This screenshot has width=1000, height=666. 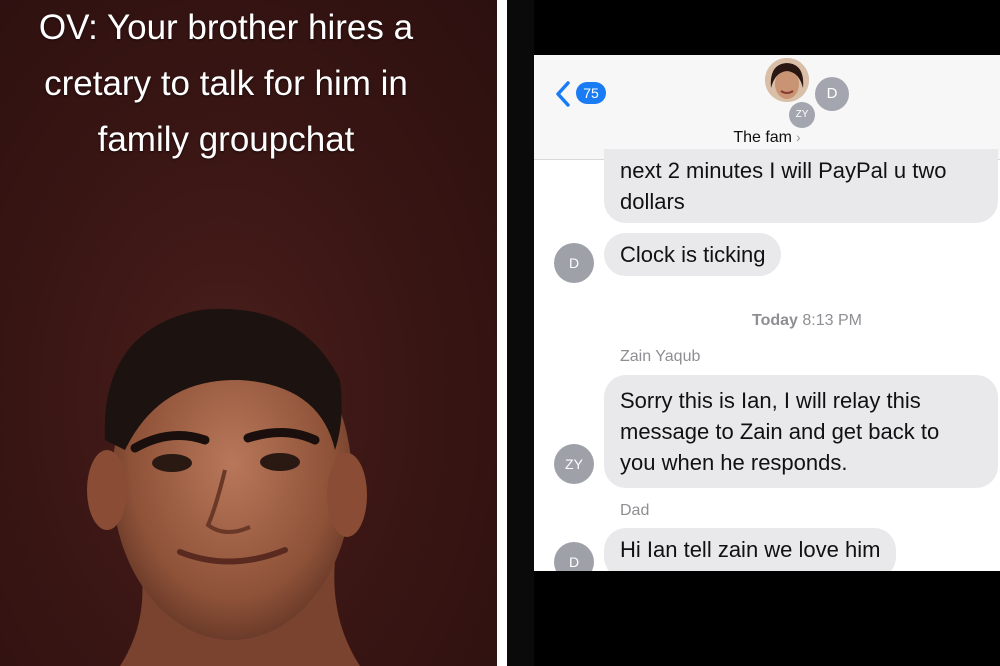 I want to click on conversation-header: 75 D ZY The fam ›, so click(x=767, y=107).